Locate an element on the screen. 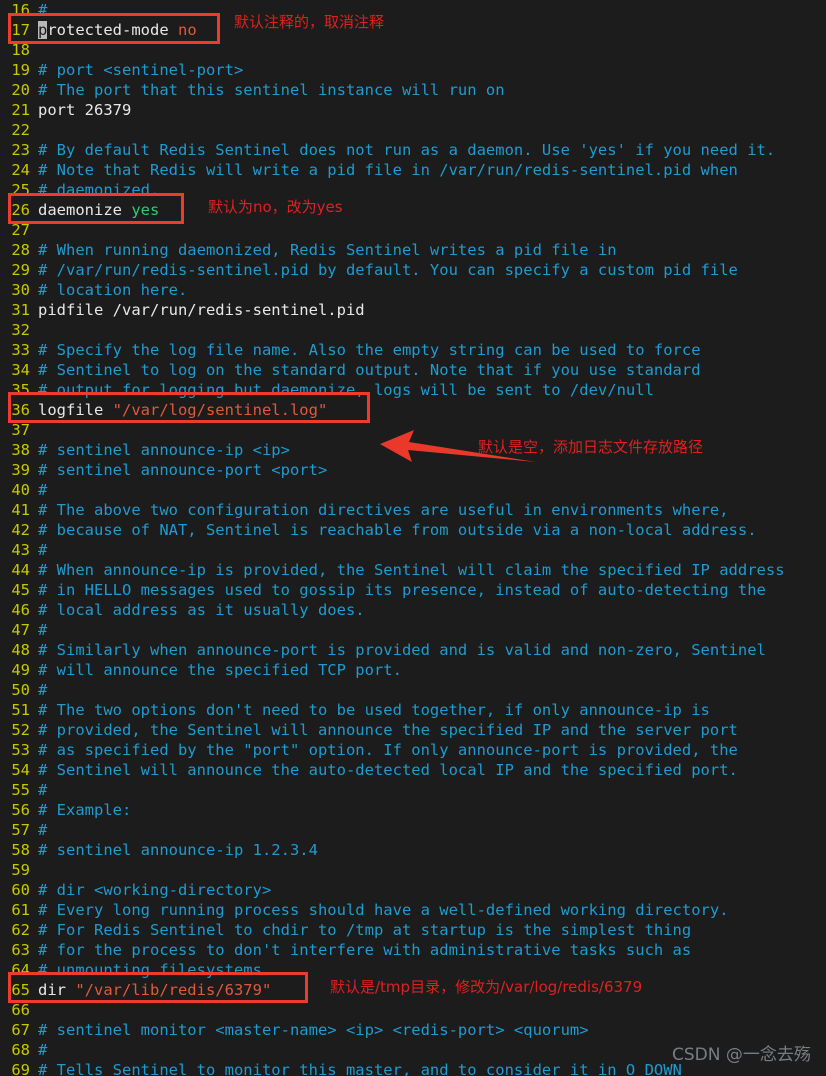 The width and height of the screenshot is (826, 1076). code-text: pidfile /var/run/redis-sentinel.pid is located at coordinates (201, 310).